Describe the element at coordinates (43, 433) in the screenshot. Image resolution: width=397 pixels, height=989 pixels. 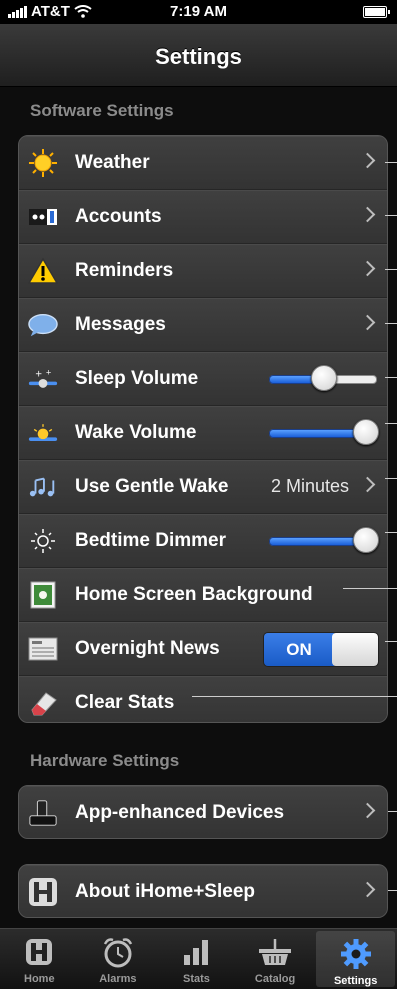
I see `wake-volume-icon` at that location.